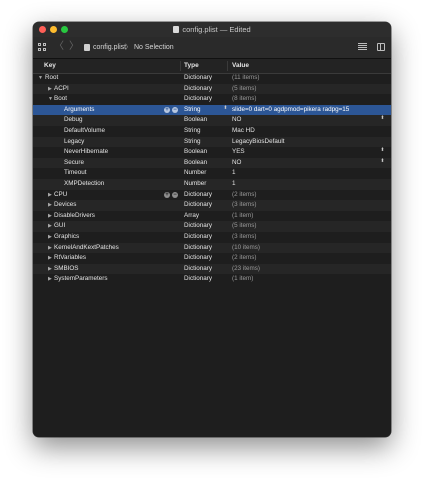 The height and width of the screenshot is (480, 424). Describe the element at coordinates (212, 120) in the screenshot. I see `plist-row-debug: Debug Boolean NO ⬍` at that location.